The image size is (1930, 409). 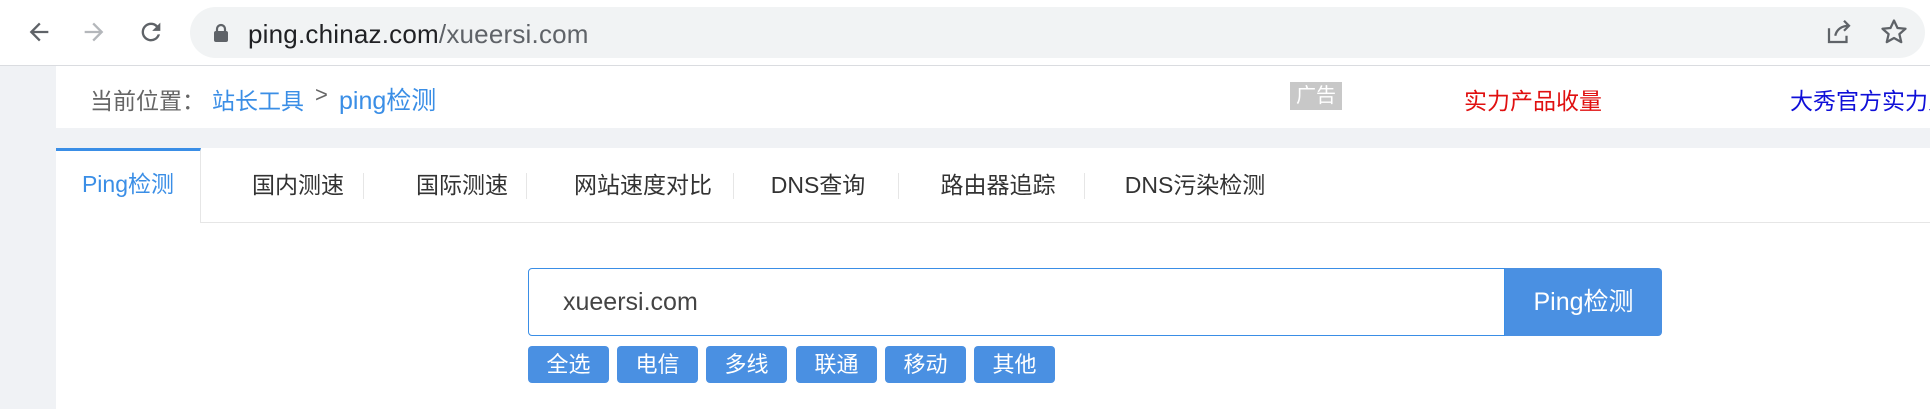 What do you see at coordinates (1316, 96) in the screenshot?
I see `ad-badge: 广告` at bounding box center [1316, 96].